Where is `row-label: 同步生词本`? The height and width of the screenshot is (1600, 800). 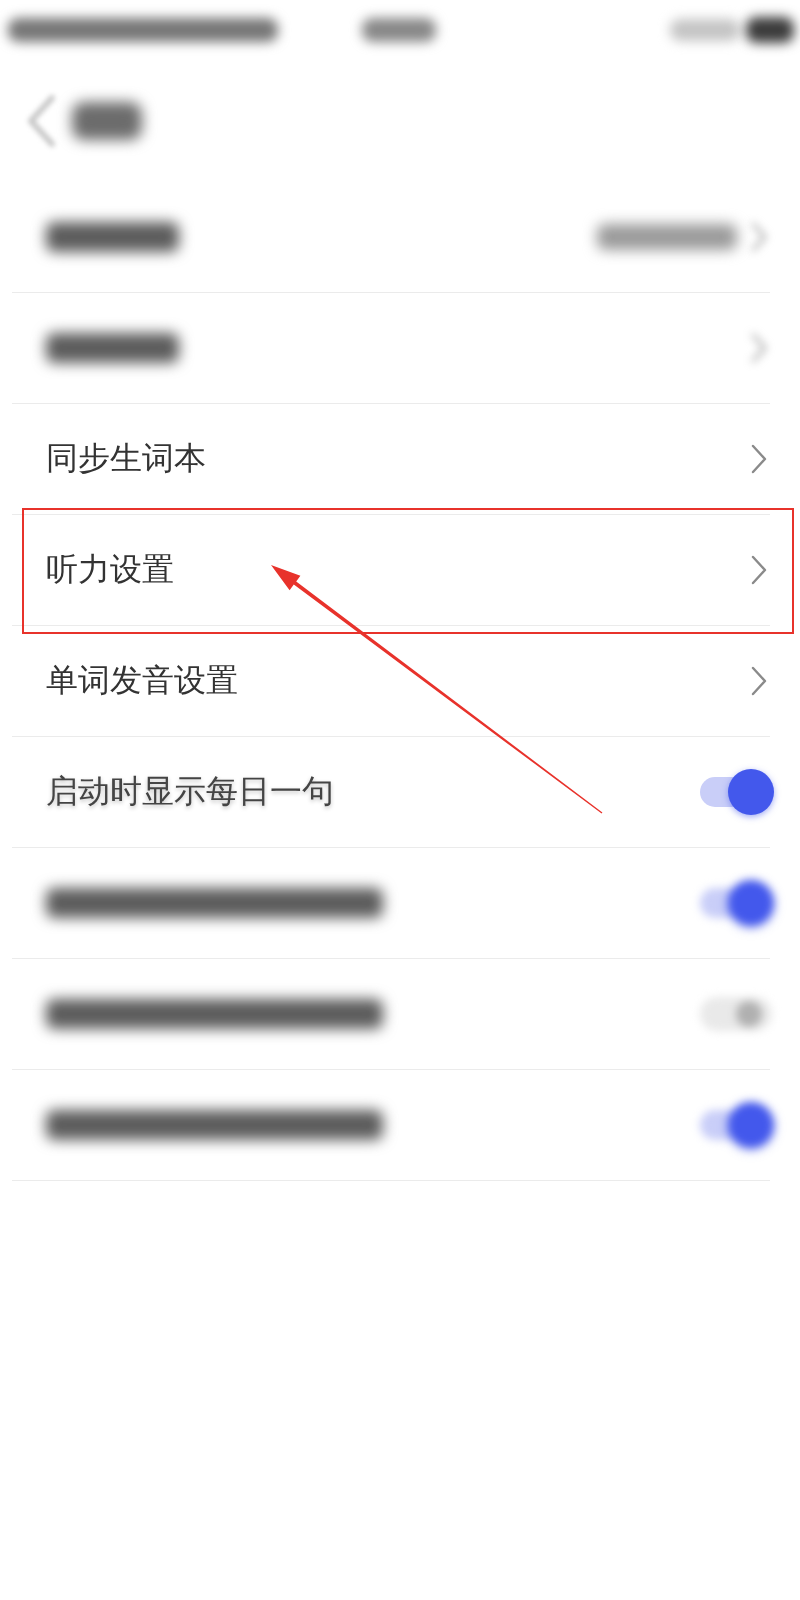 row-label: 同步生词本 is located at coordinates (126, 459).